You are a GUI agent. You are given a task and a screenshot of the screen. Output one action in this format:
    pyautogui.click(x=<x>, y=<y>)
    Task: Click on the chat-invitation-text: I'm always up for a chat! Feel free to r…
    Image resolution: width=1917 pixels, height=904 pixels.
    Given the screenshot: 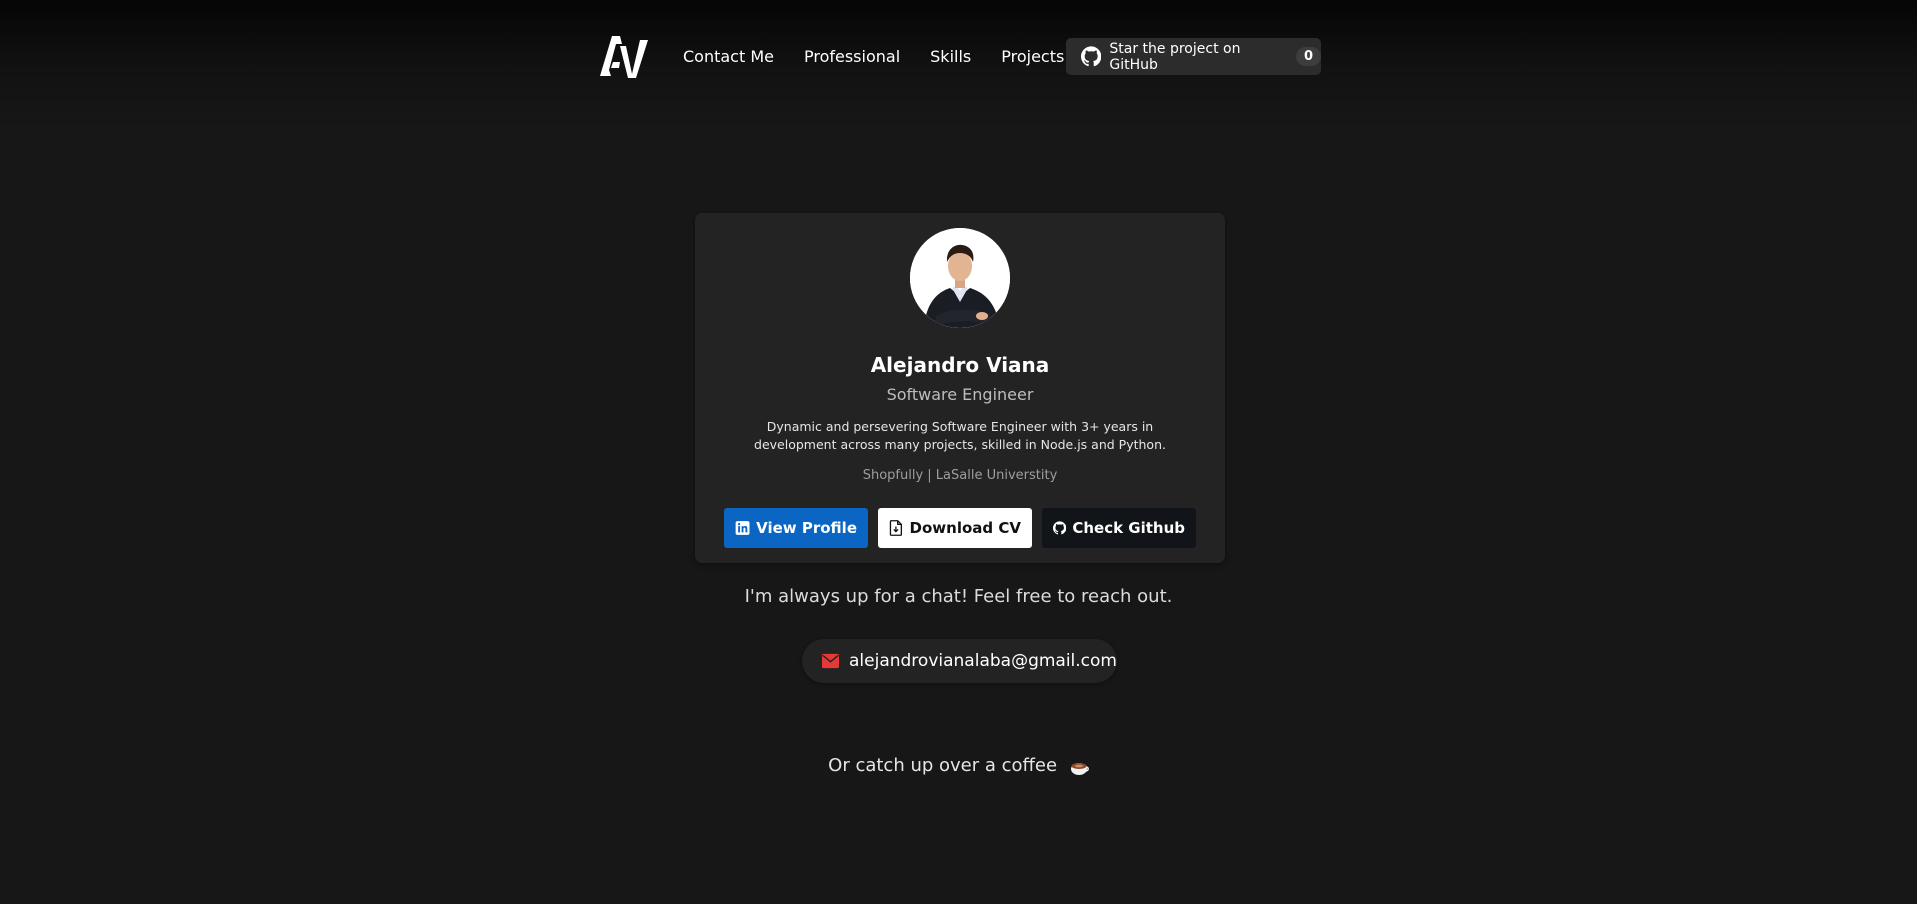 What is the action you would take?
    pyautogui.click(x=958, y=596)
    